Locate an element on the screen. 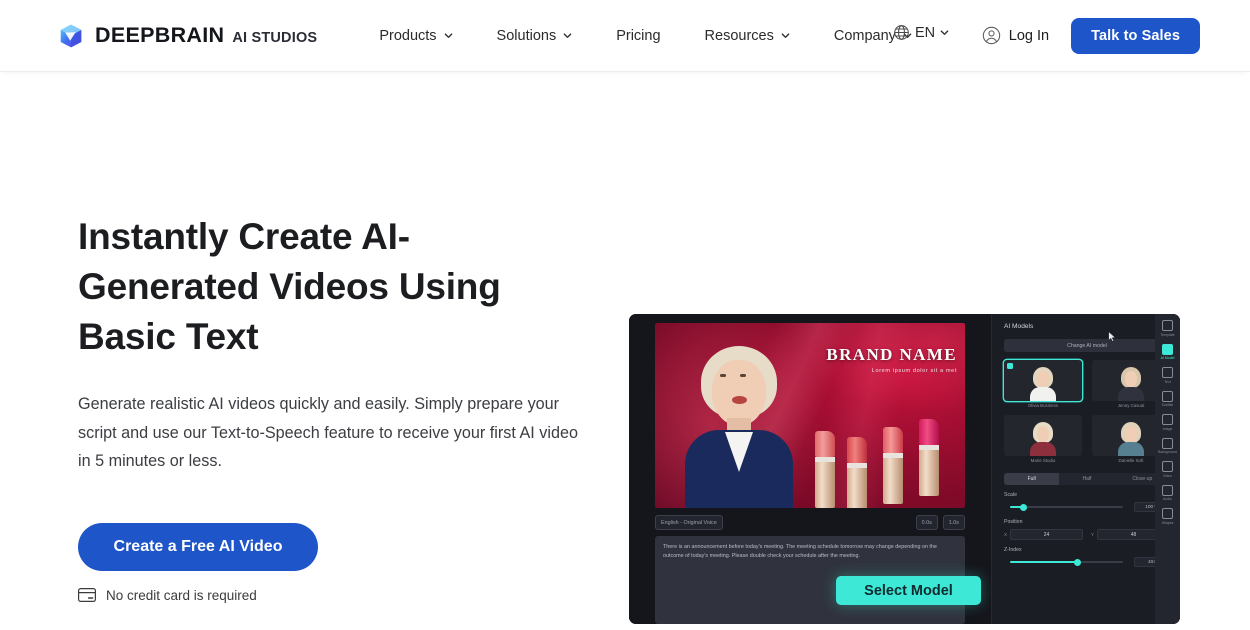  zindex-label: Z-Index is located at coordinates (1013, 550).